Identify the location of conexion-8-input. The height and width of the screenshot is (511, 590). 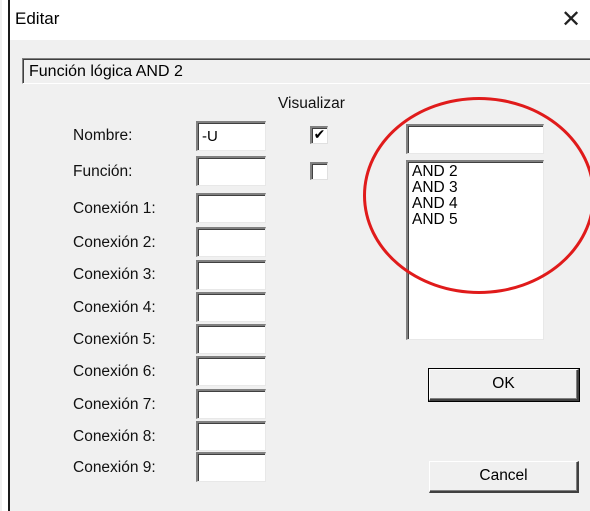
(231, 436).